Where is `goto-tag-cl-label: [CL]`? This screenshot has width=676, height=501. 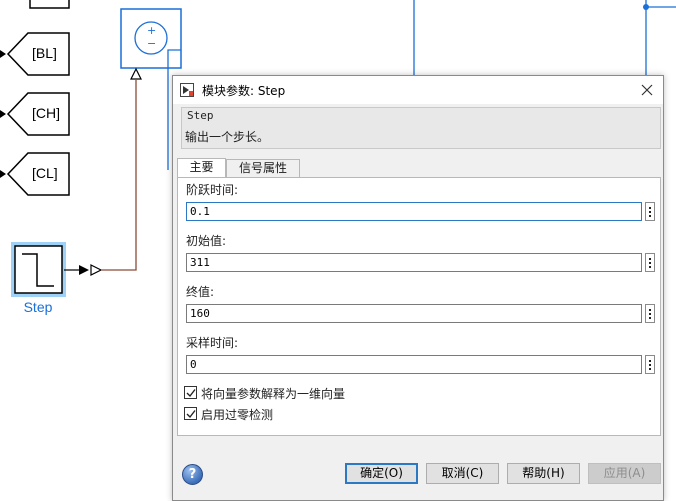 goto-tag-cl-label: [CL] is located at coordinates (45, 173).